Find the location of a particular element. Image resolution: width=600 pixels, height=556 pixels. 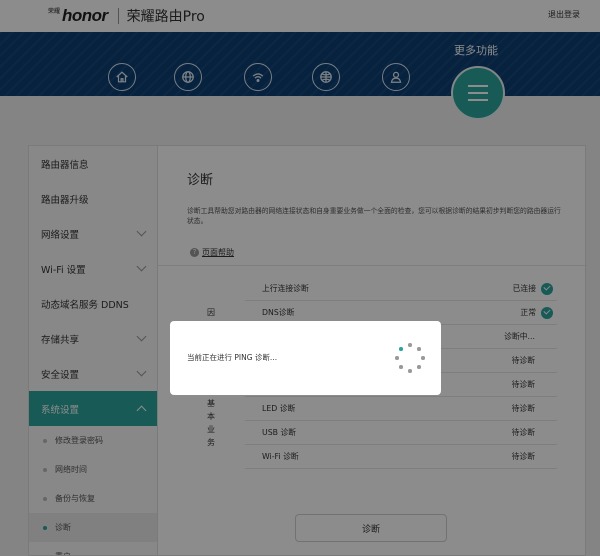

loading-spinner-icon is located at coordinates (410, 358).